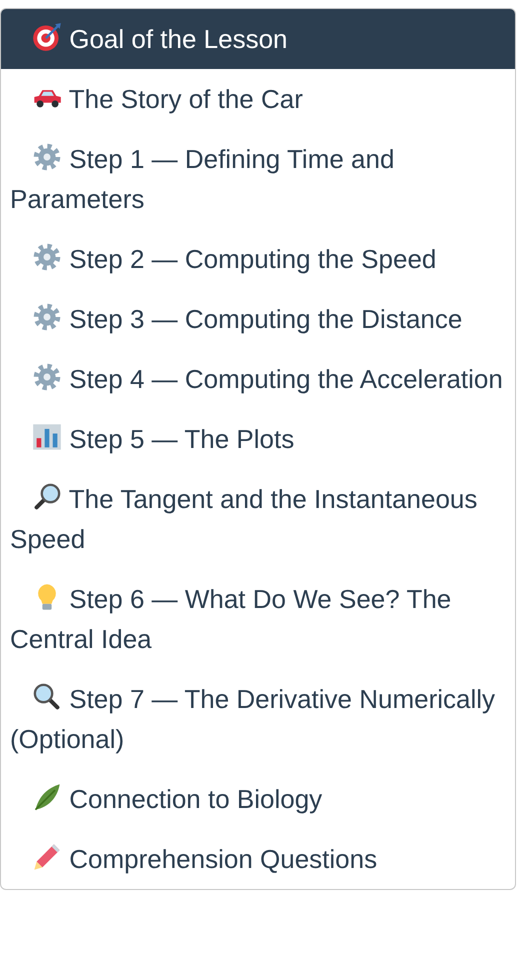 This screenshot has width=522, height=974. What do you see at coordinates (47, 37) in the screenshot?
I see `target-icon` at bounding box center [47, 37].